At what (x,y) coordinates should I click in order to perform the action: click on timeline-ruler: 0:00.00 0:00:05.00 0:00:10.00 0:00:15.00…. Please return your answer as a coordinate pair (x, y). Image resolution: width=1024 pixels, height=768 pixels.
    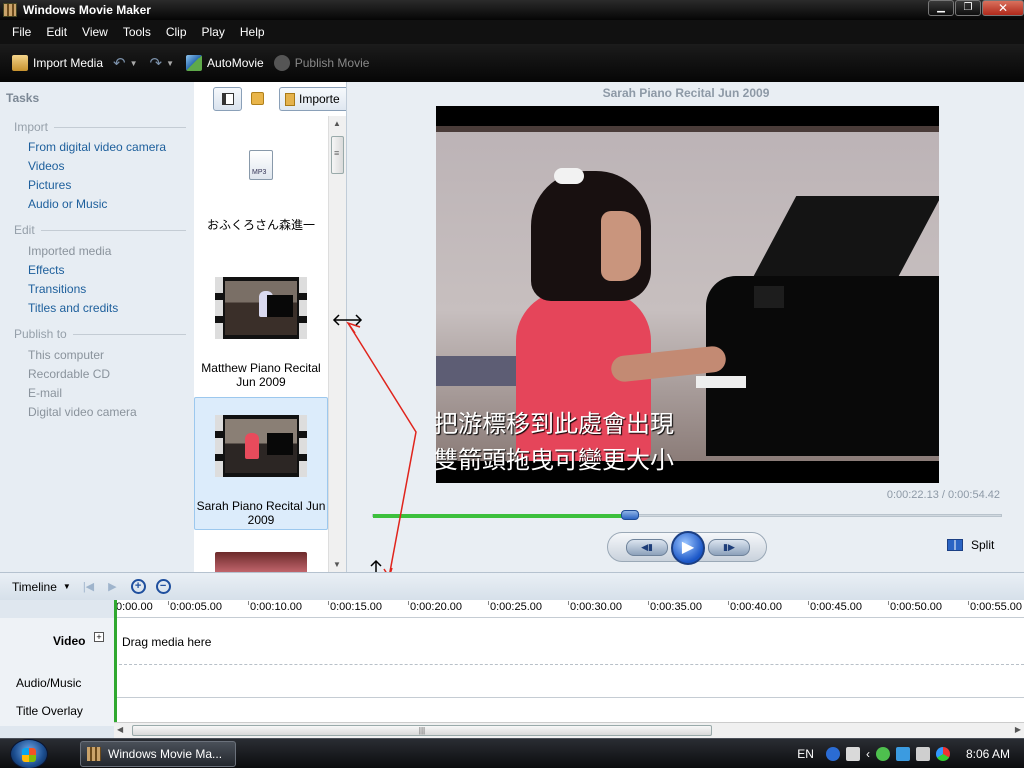
    Looking at the image, I should click on (569, 609).